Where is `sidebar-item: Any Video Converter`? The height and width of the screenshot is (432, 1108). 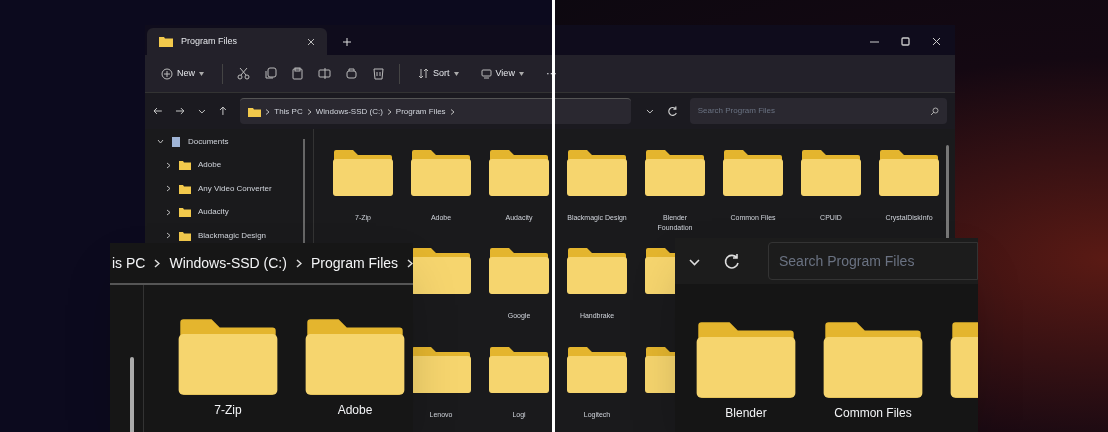
sidebar-item: Any Video Converter is located at coordinates (235, 188).